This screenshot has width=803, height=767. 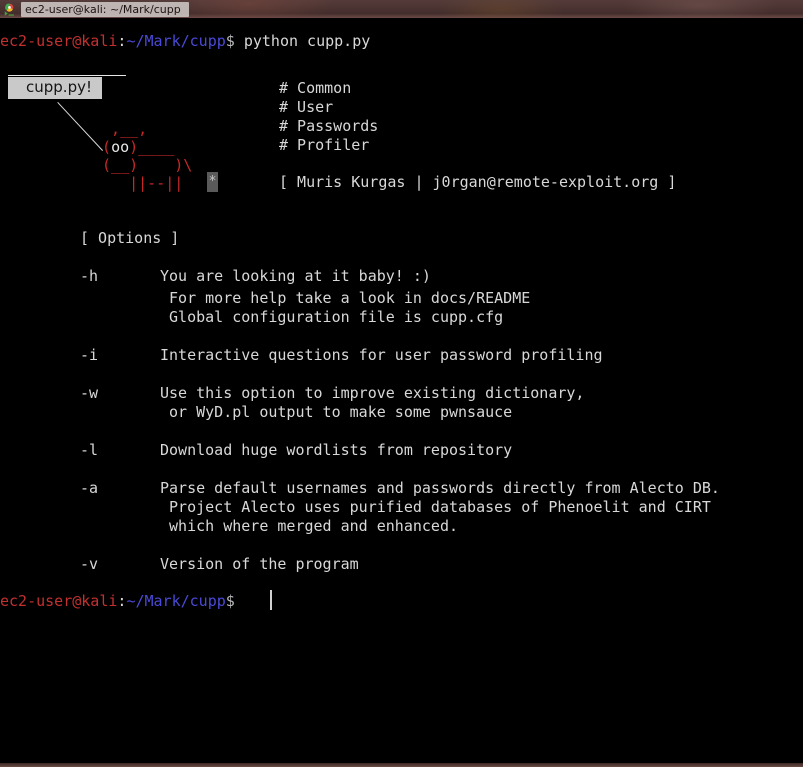 What do you see at coordinates (336, 450) in the screenshot?
I see `option-desc-l-0: Download huge wordlists from repository` at bounding box center [336, 450].